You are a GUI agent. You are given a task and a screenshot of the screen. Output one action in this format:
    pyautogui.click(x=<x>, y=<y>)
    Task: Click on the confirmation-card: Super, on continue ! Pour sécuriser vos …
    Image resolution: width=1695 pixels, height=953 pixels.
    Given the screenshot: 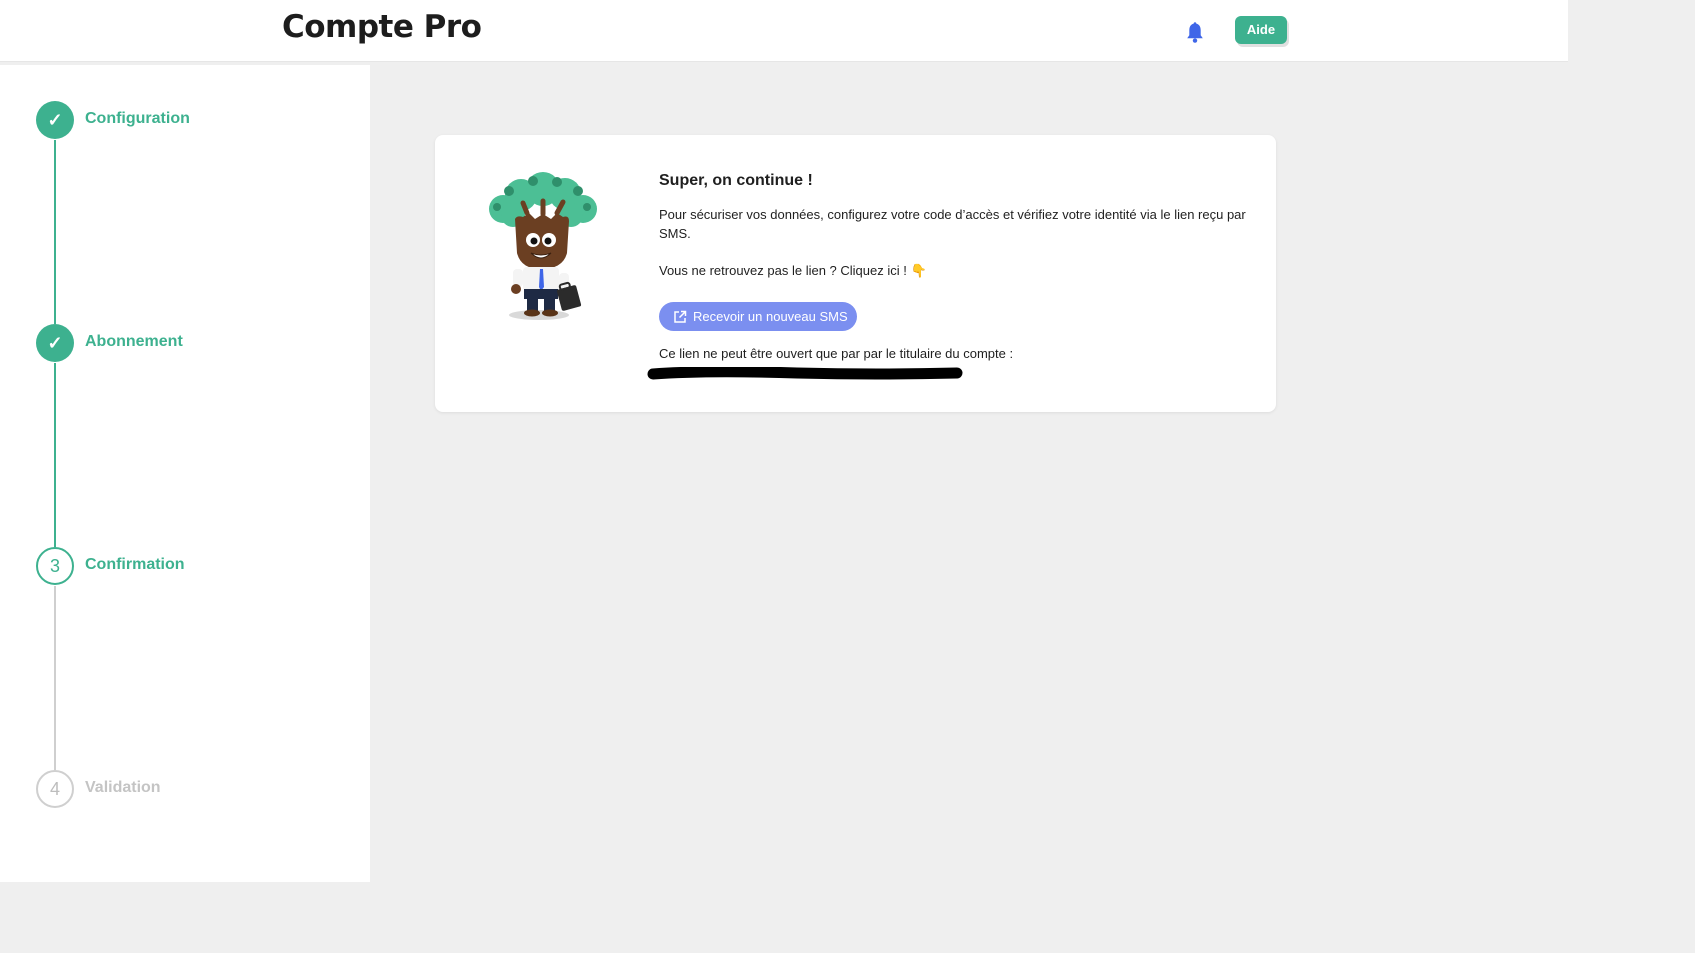 What is the action you would take?
    pyautogui.click(x=855, y=273)
    